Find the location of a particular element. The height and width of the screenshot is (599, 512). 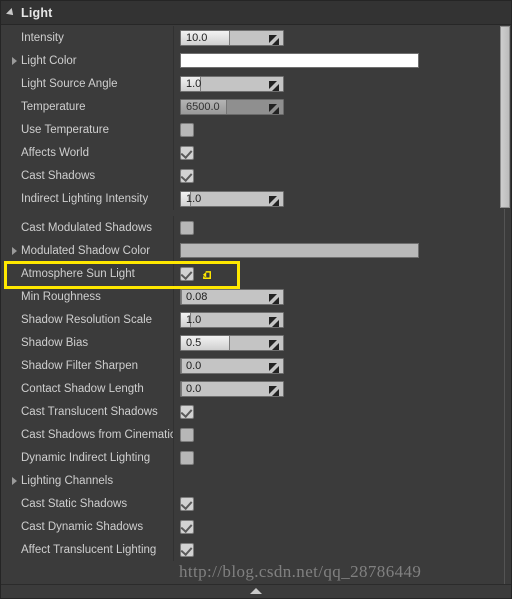

property-row: Cast Dynamic Shadows is located at coordinates (256, 526).